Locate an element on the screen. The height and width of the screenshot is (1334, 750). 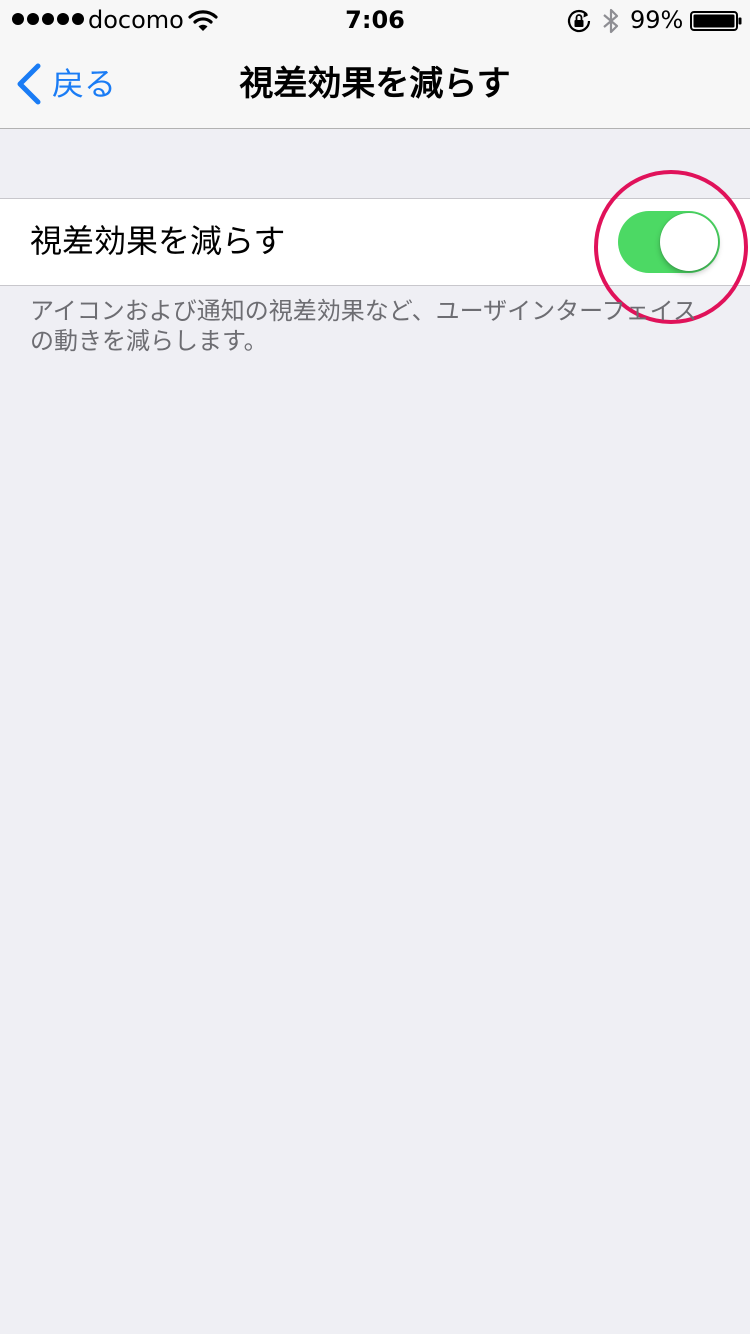
reduce-motion-row: 視差効果を減らす is located at coordinates (375, 242).